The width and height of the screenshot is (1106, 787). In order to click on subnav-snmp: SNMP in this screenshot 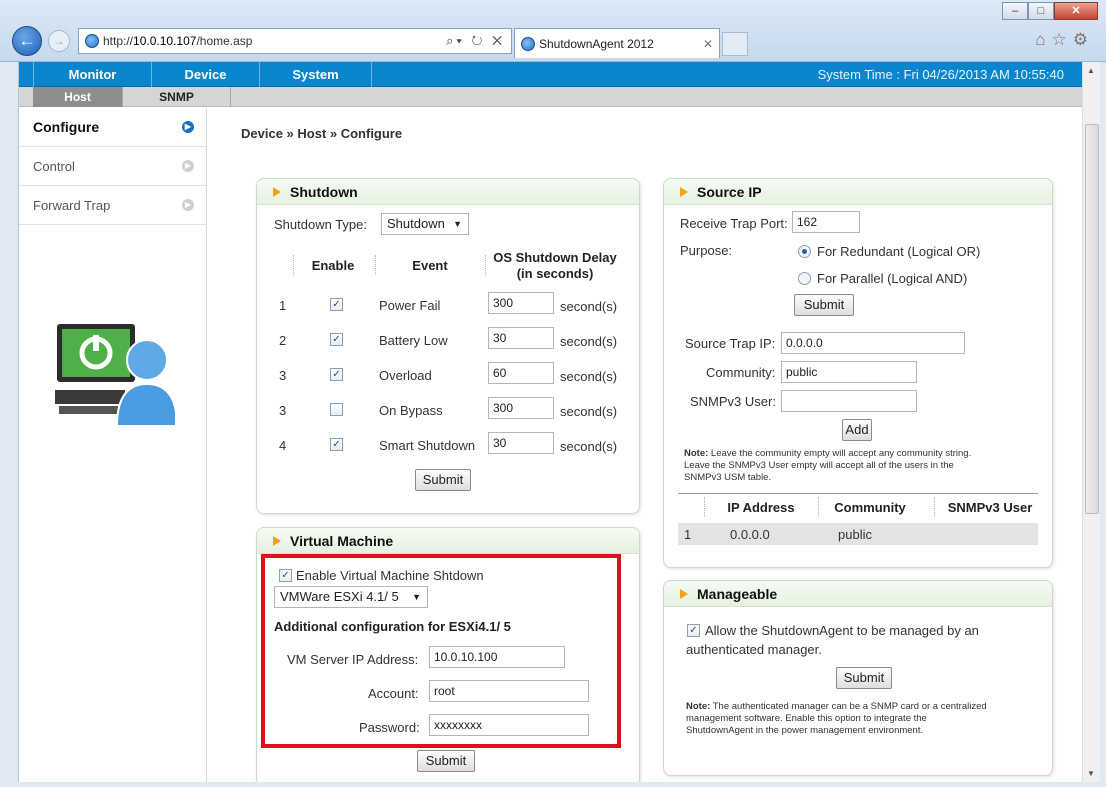, I will do `click(177, 97)`.